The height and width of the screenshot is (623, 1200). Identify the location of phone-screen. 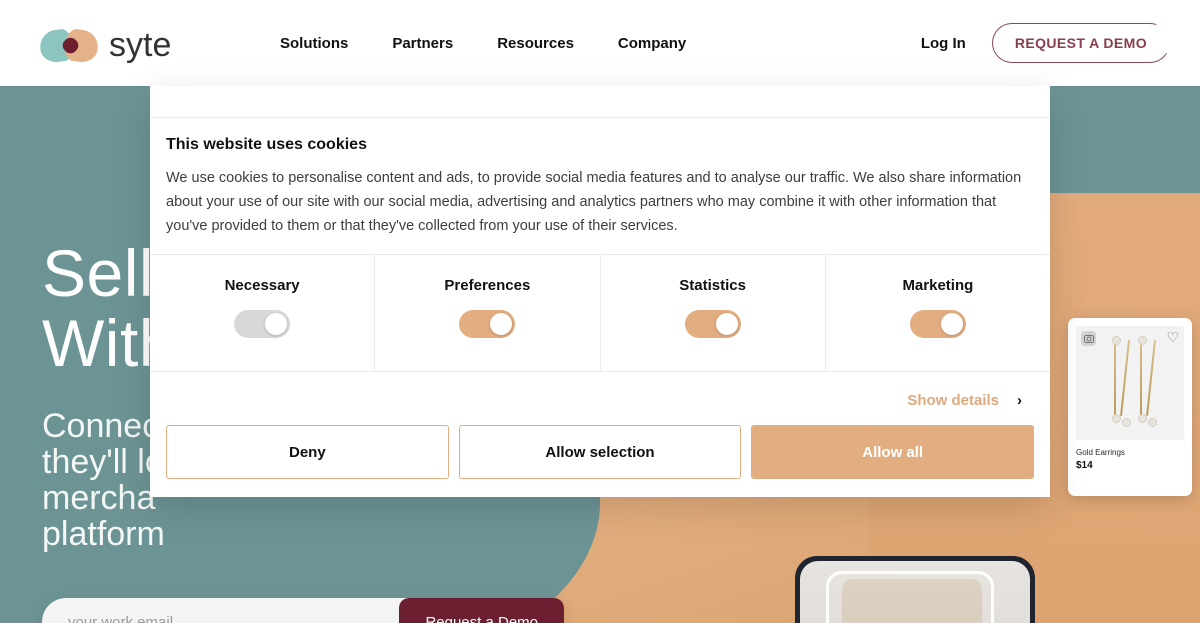
(915, 592).